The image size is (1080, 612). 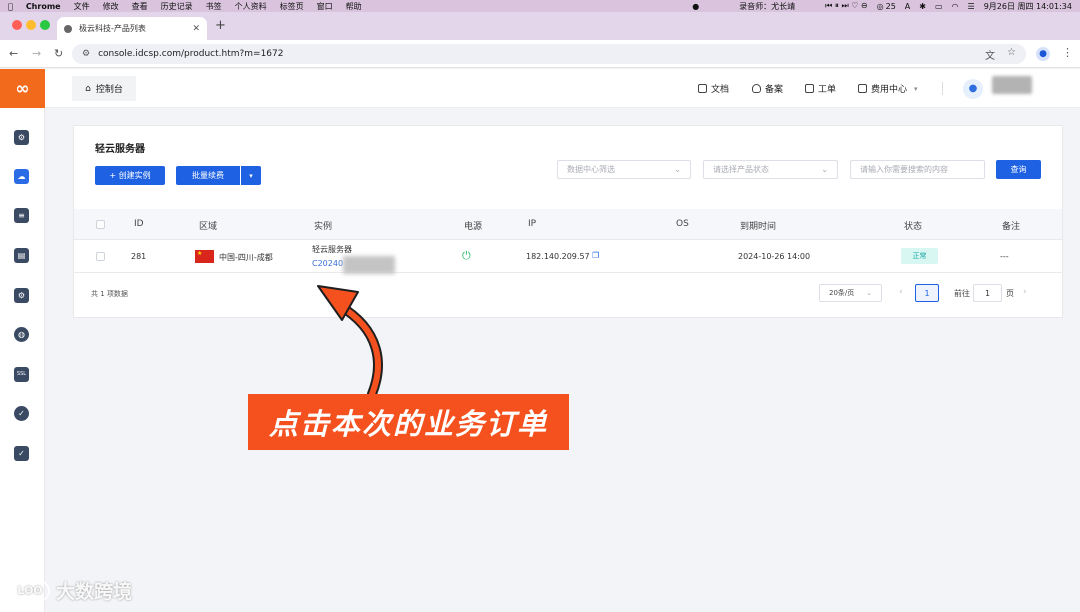 I want to click on watermark: LOO 大数跨境, so click(x=71, y=590).